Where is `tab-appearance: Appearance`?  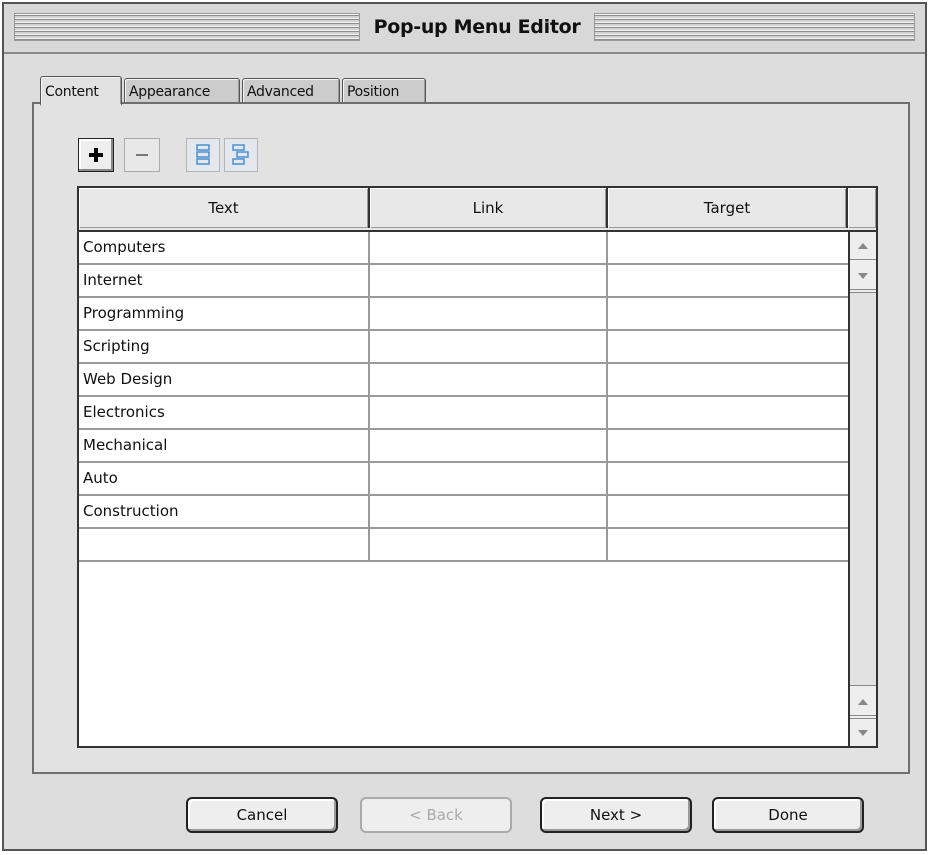
tab-appearance: Appearance is located at coordinates (182, 91).